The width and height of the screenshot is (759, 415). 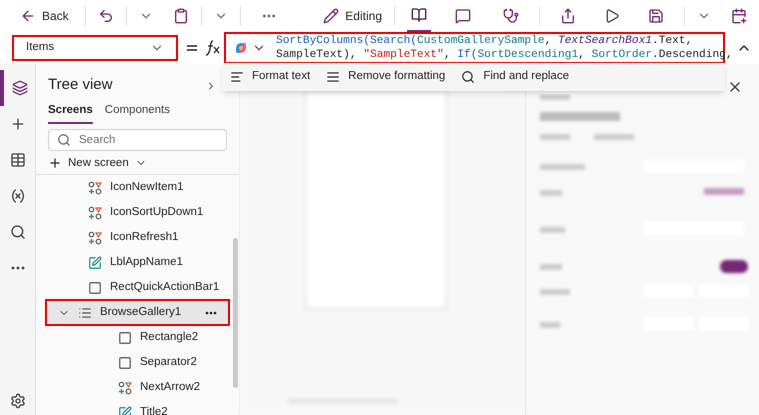 I want to click on variables-icon, so click(x=18, y=196).